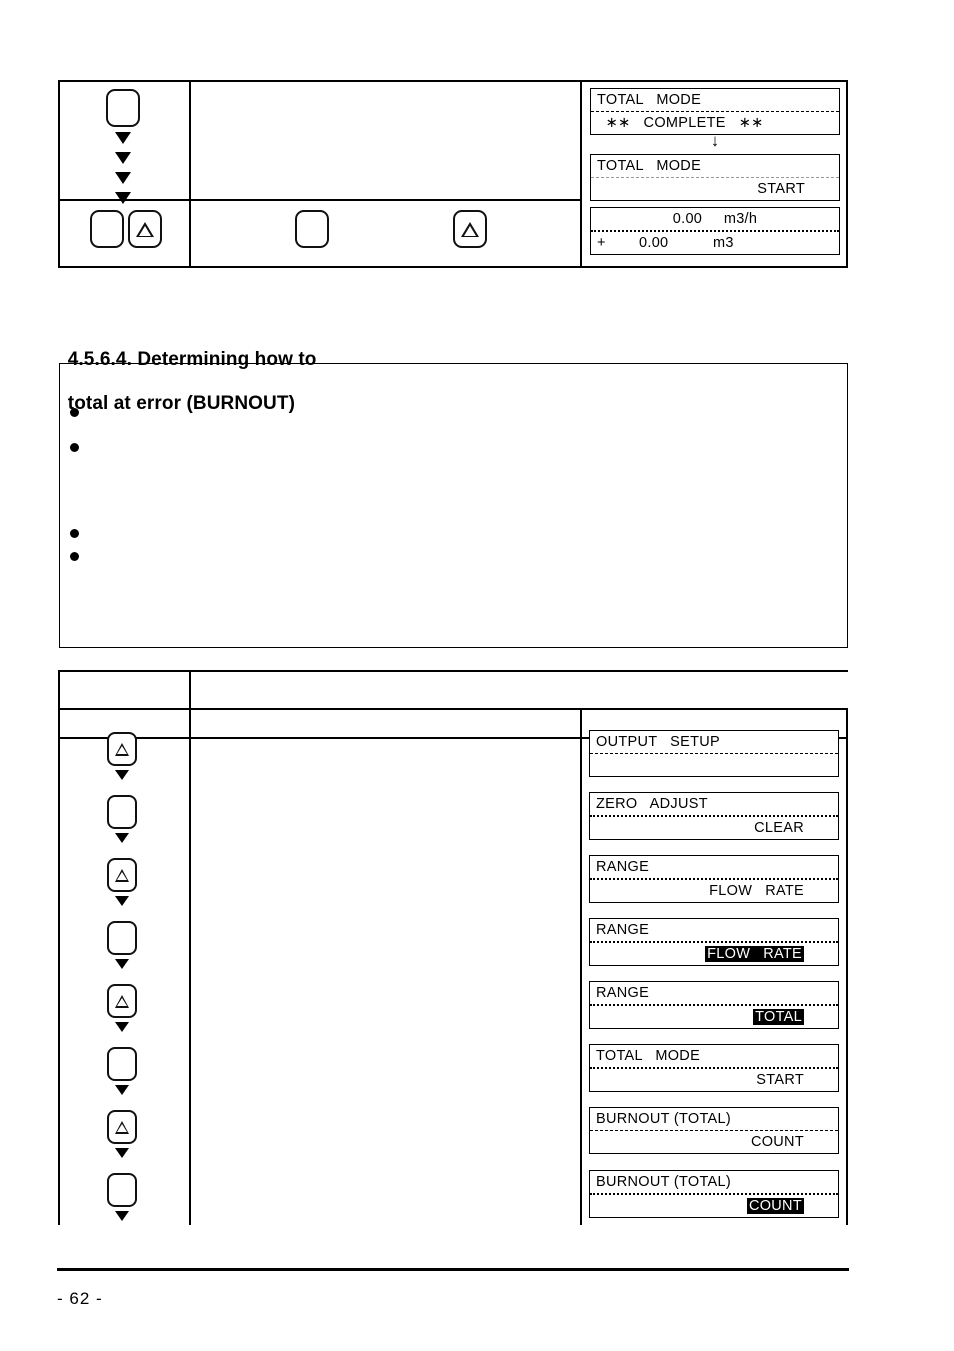 This screenshot has height=1351, width=954. What do you see at coordinates (654, 243) in the screenshot?
I see `readout-value: 0.00` at bounding box center [654, 243].